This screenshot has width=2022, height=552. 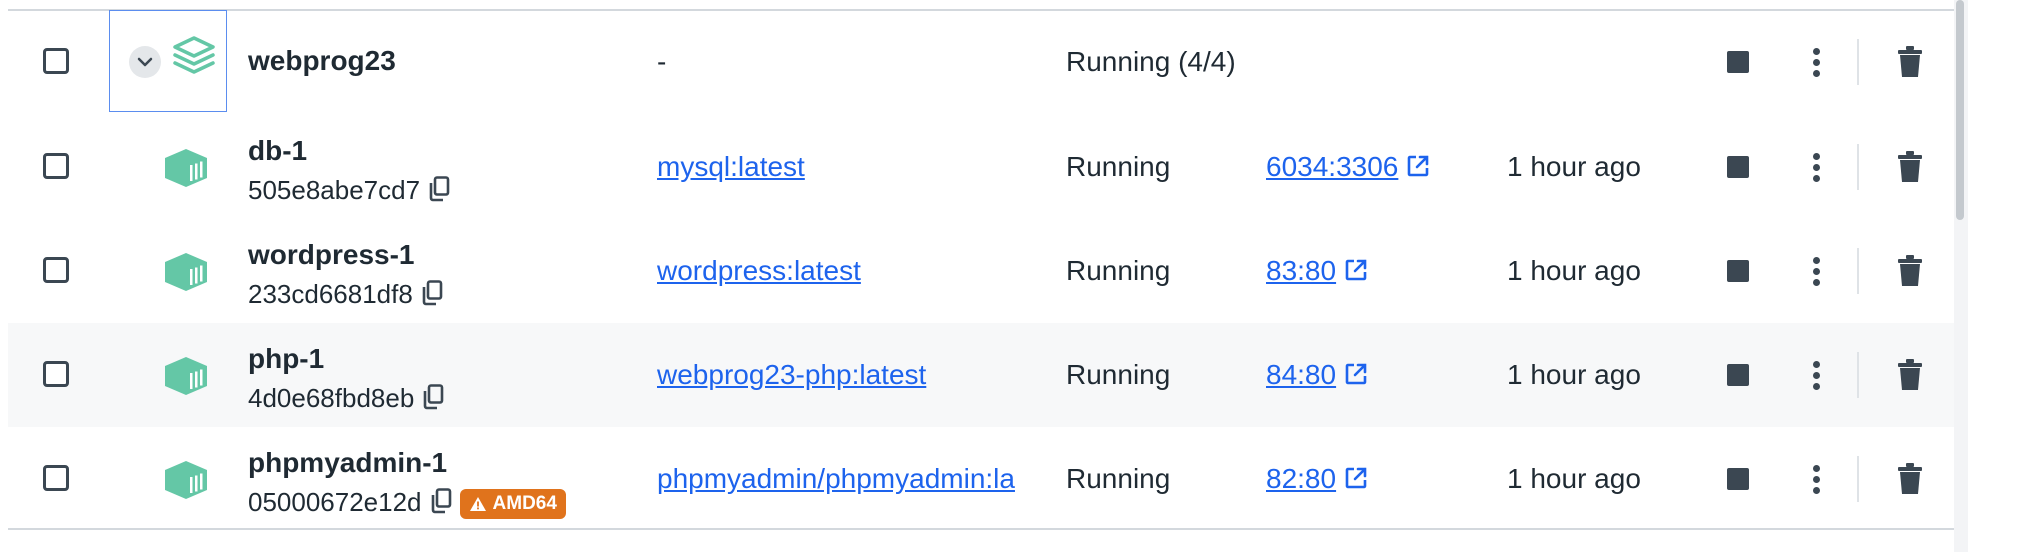 What do you see at coordinates (334, 190) in the screenshot?
I see `container-id: 505e8abe7cd7` at bounding box center [334, 190].